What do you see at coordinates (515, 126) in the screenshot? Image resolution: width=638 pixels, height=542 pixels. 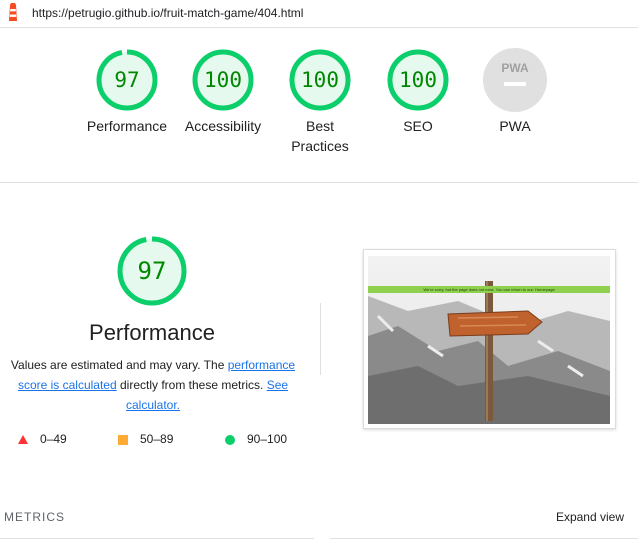 I see `gauge-label: PWA` at bounding box center [515, 126].